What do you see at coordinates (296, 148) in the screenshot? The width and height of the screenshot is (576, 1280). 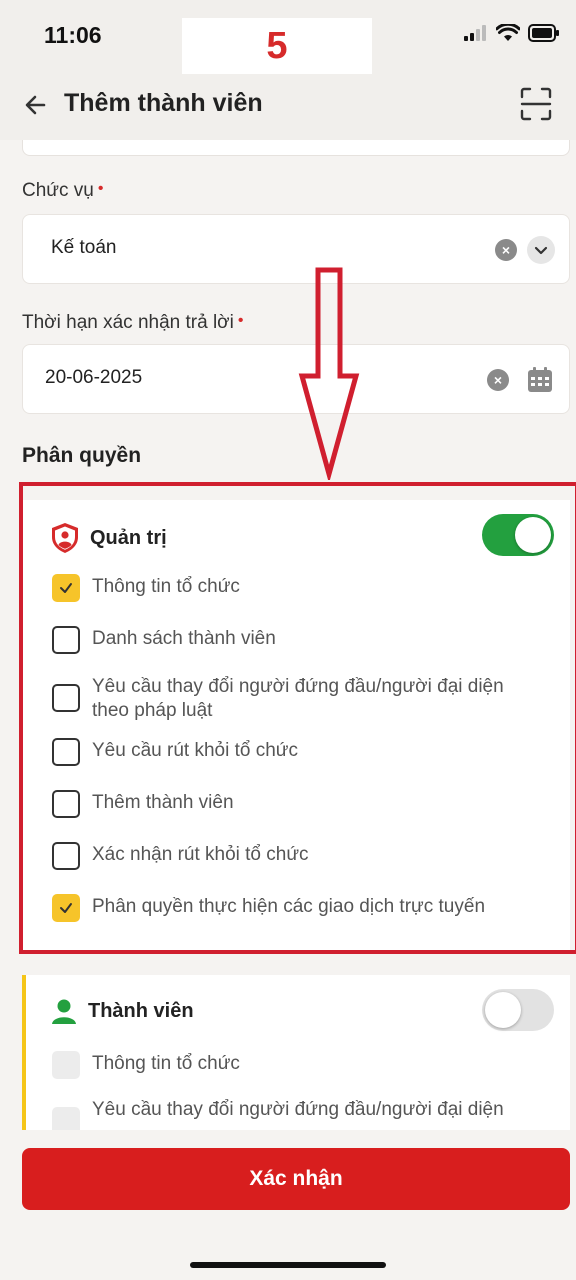 I see `previous-field` at bounding box center [296, 148].